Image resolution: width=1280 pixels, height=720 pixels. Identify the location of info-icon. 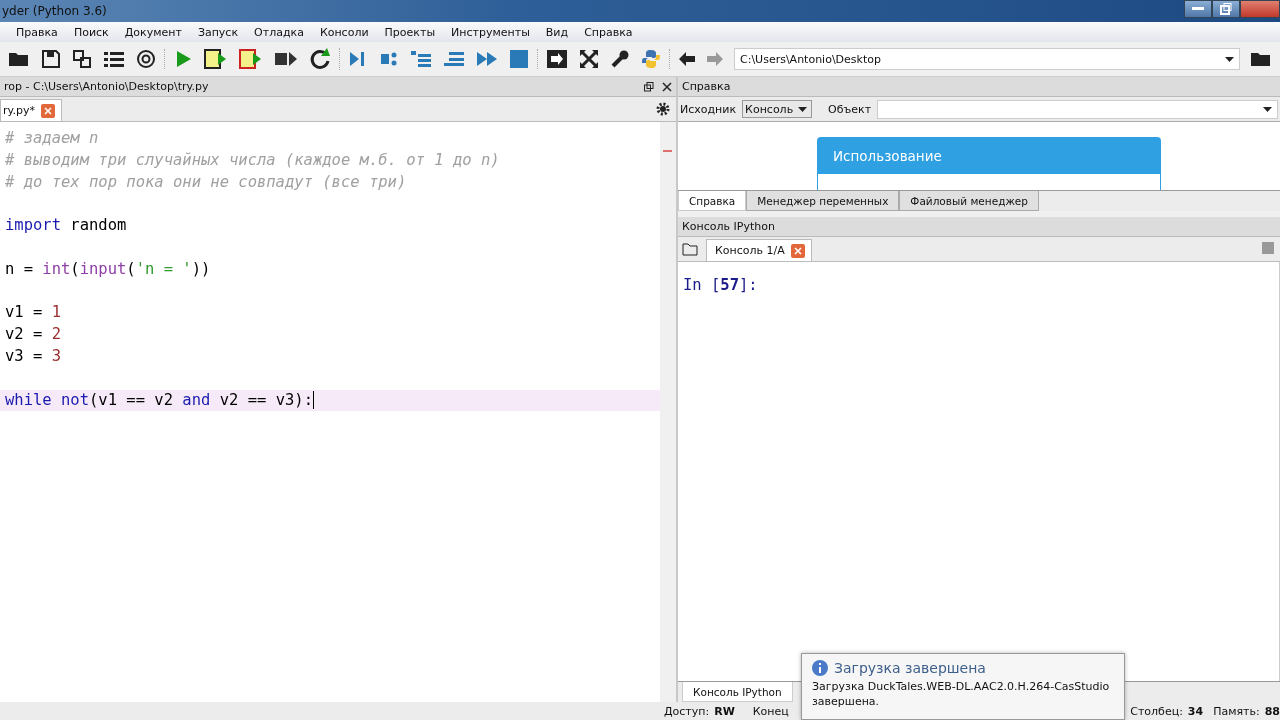
(820, 668).